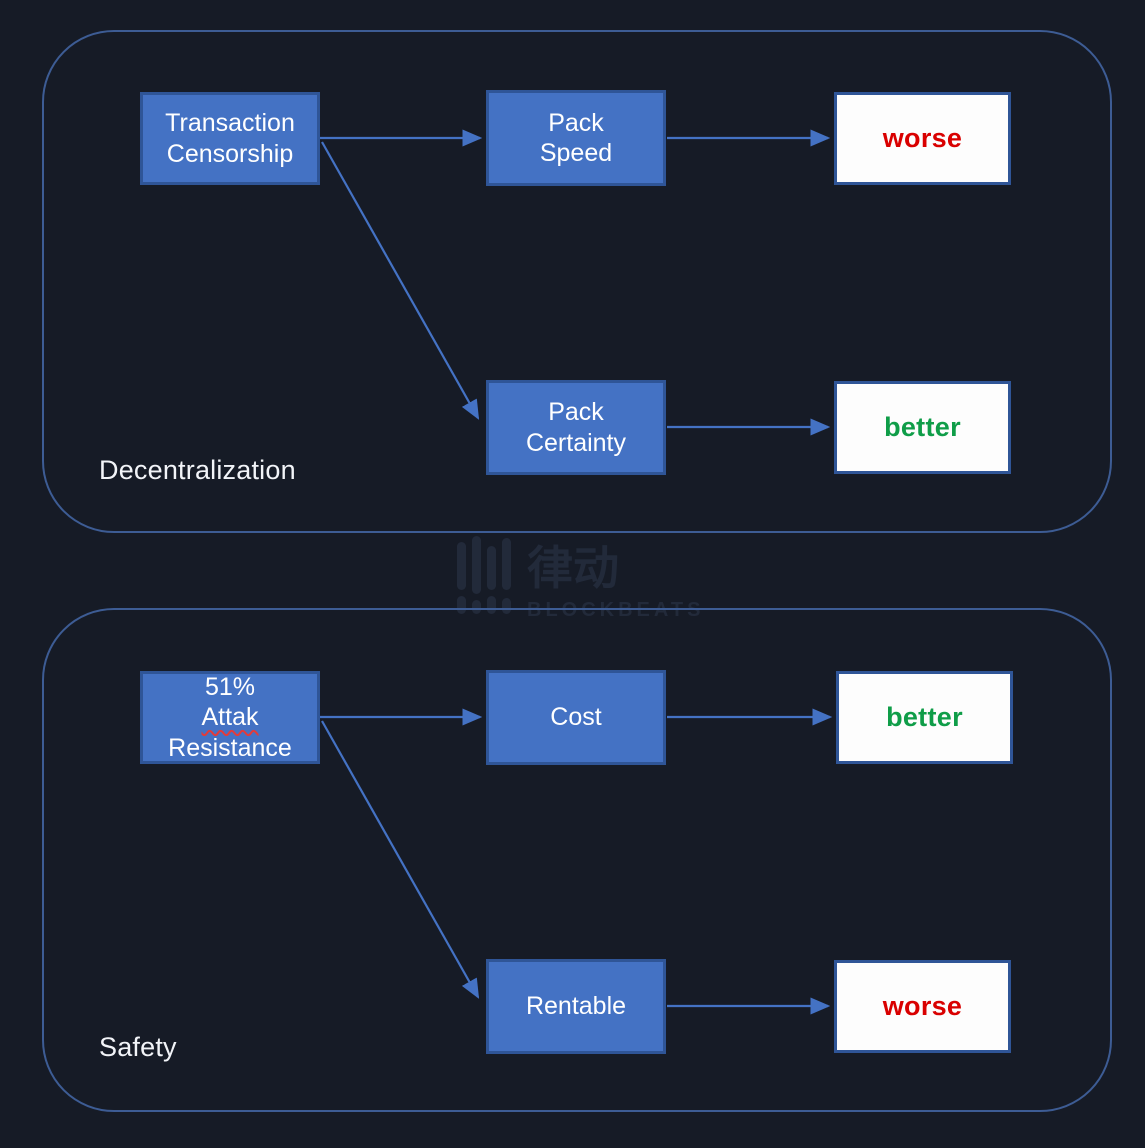 Image resolution: width=1145 pixels, height=1148 pixels. I want to click on attack-prefix: 51%, so click(230, 686).